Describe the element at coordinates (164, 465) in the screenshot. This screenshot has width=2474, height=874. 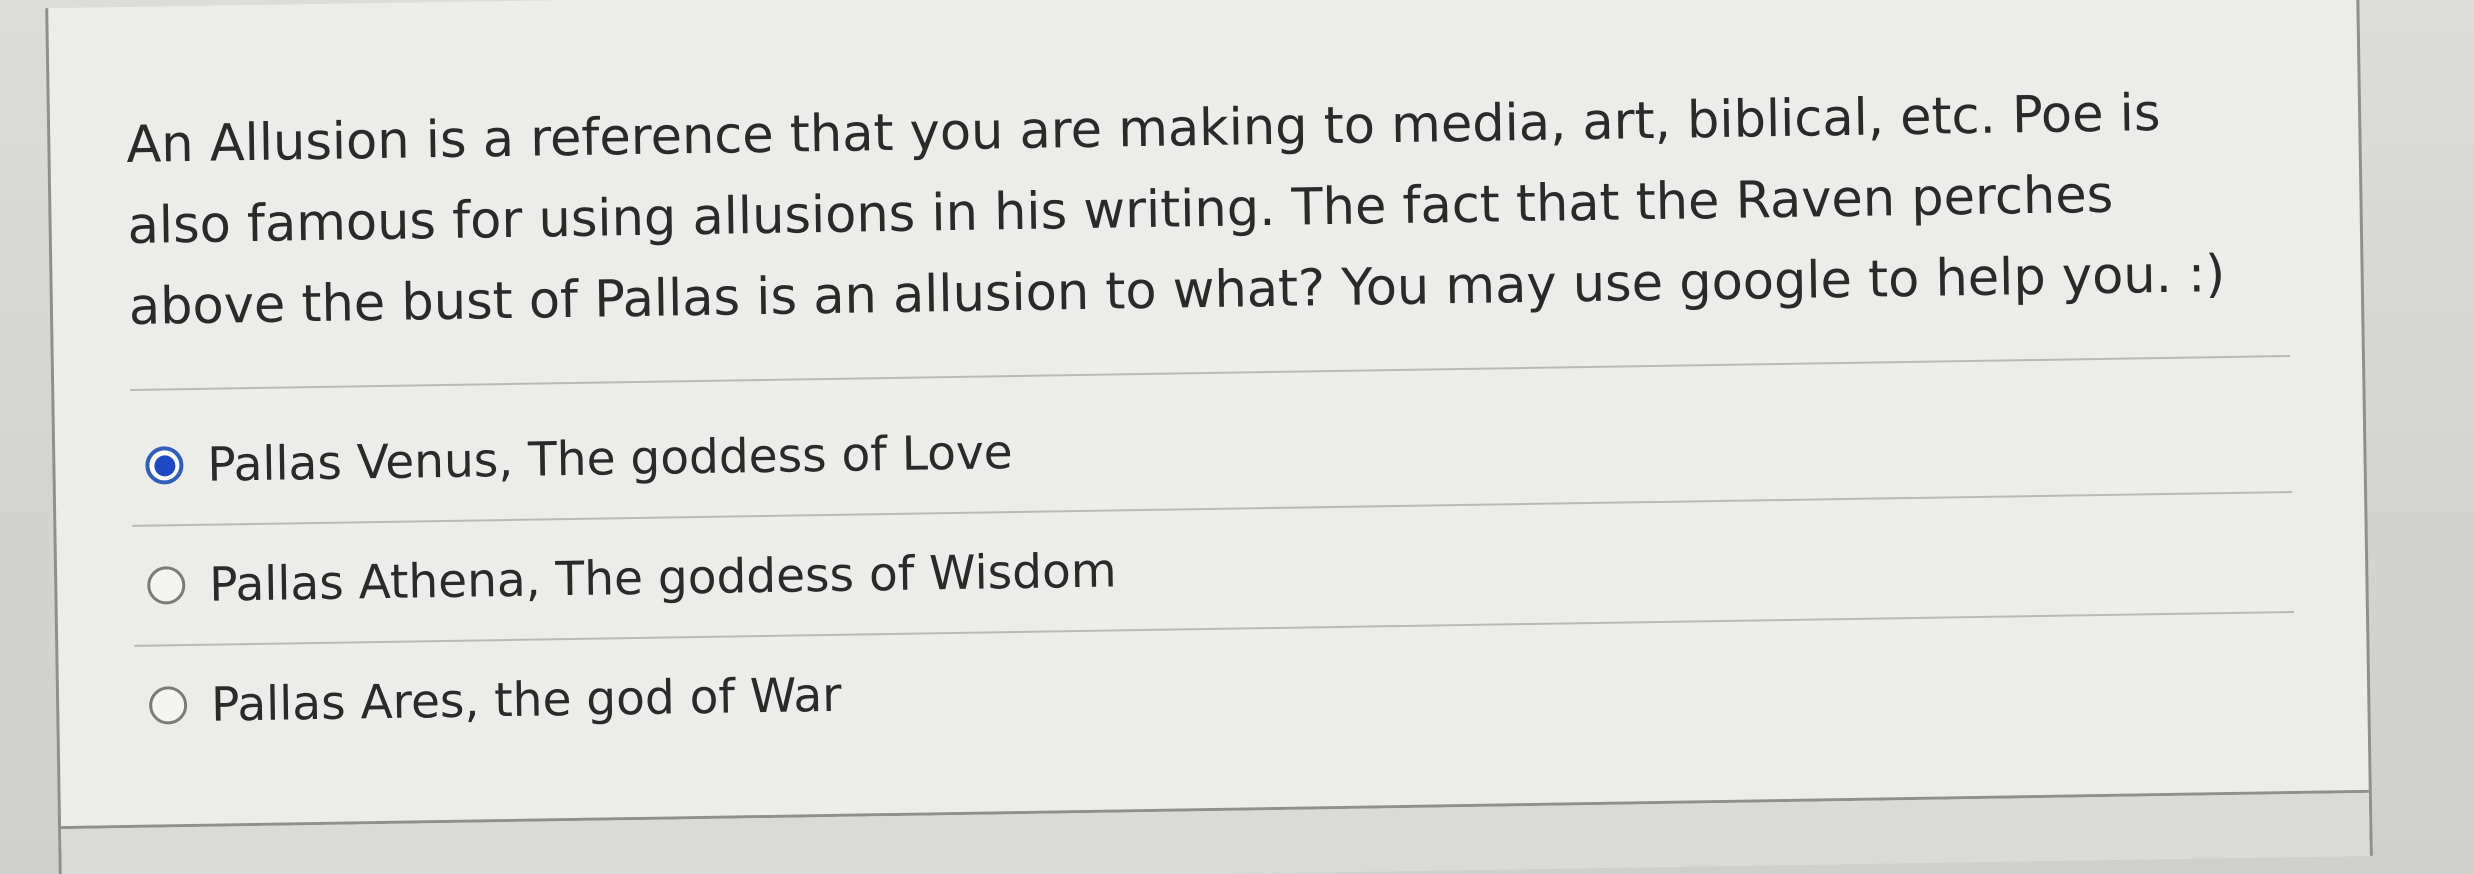
I see `radio-button-selected-icon` at that location.